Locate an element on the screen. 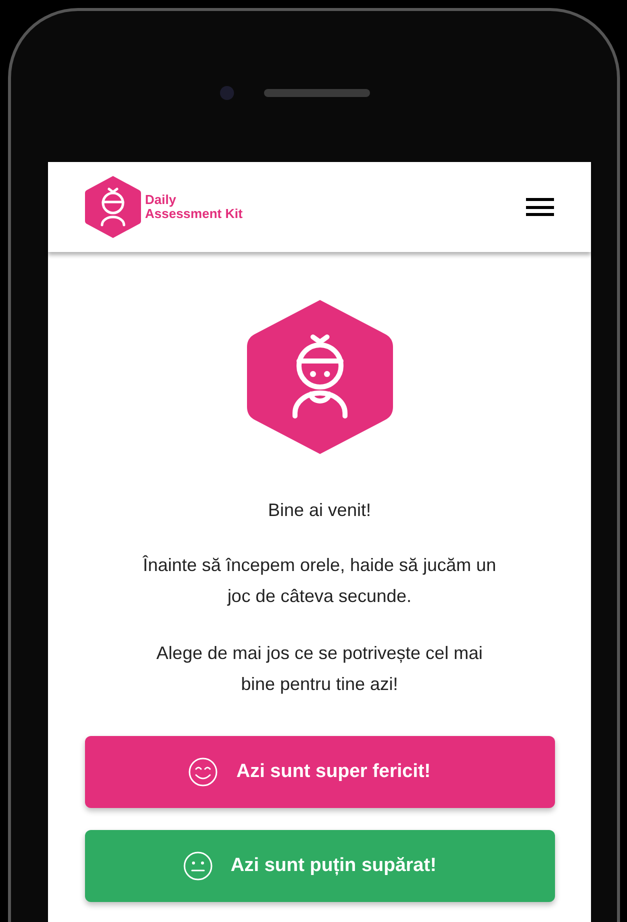 The height and width of the screenshot is (922, 627). logo-icon is located at coordinates (113, 207).